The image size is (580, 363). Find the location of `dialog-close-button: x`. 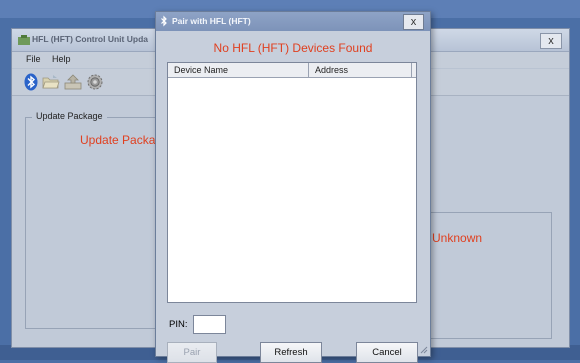

dialog-close-button: x is located at coordinates (413, 22).